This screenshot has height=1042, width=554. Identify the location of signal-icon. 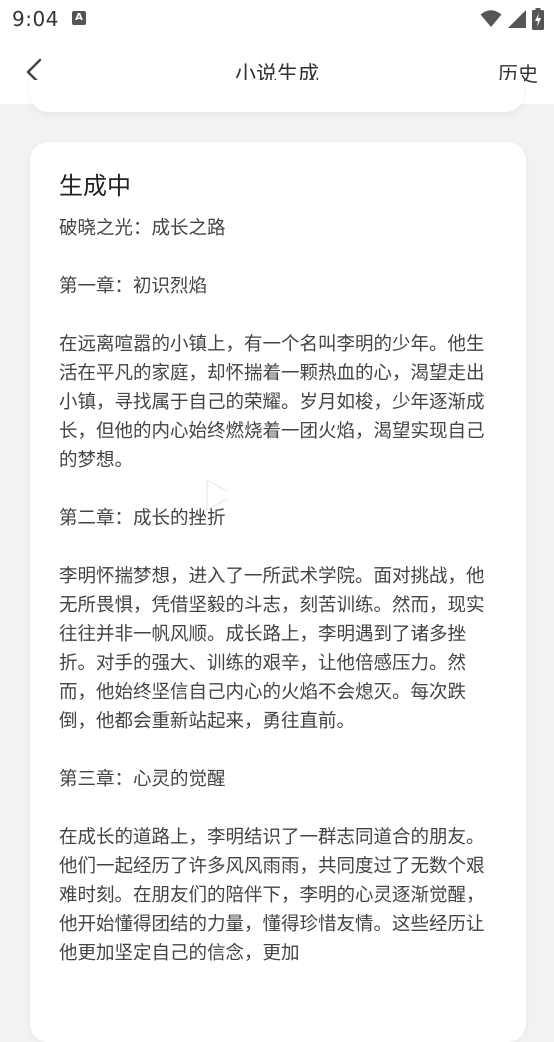
(517, 19).